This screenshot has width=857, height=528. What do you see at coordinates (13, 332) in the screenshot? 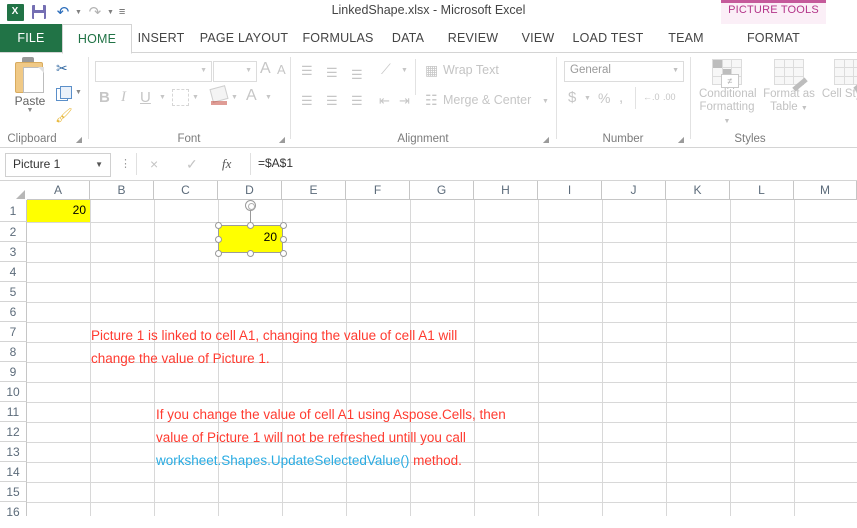
I see `row-header-7: 7` at bounding box center [13, 332].